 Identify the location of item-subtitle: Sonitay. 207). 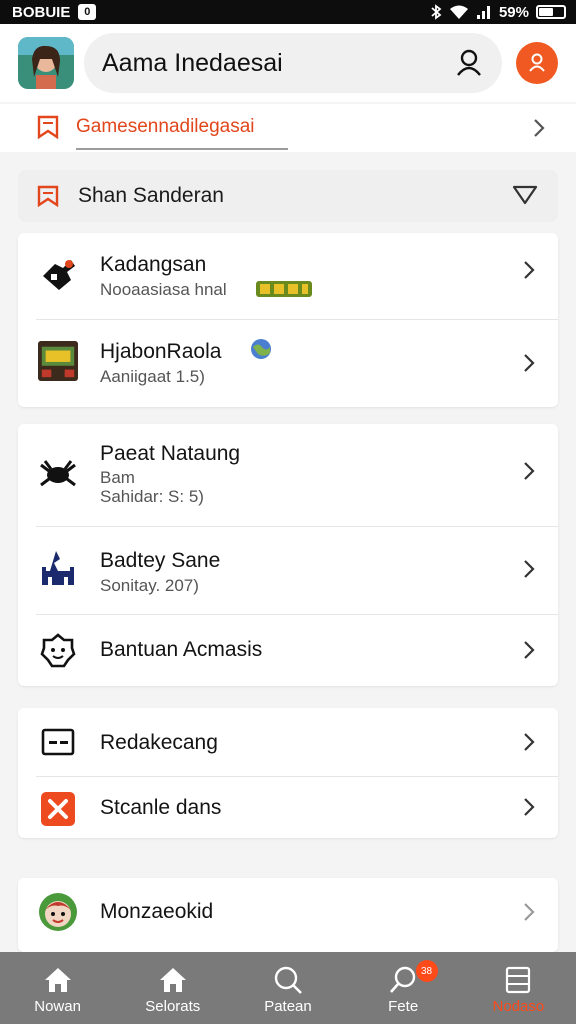
(149, 585).